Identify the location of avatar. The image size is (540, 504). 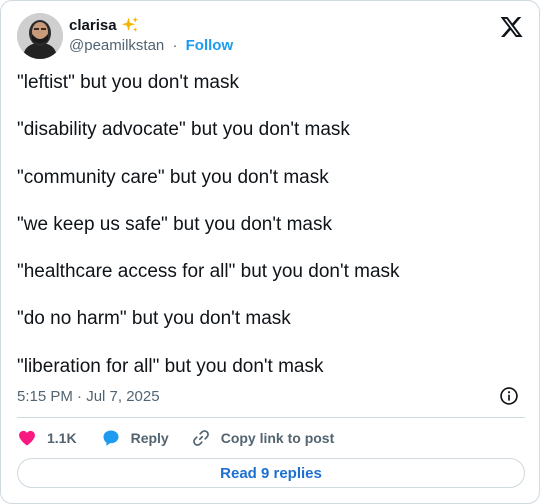
(40, 36).